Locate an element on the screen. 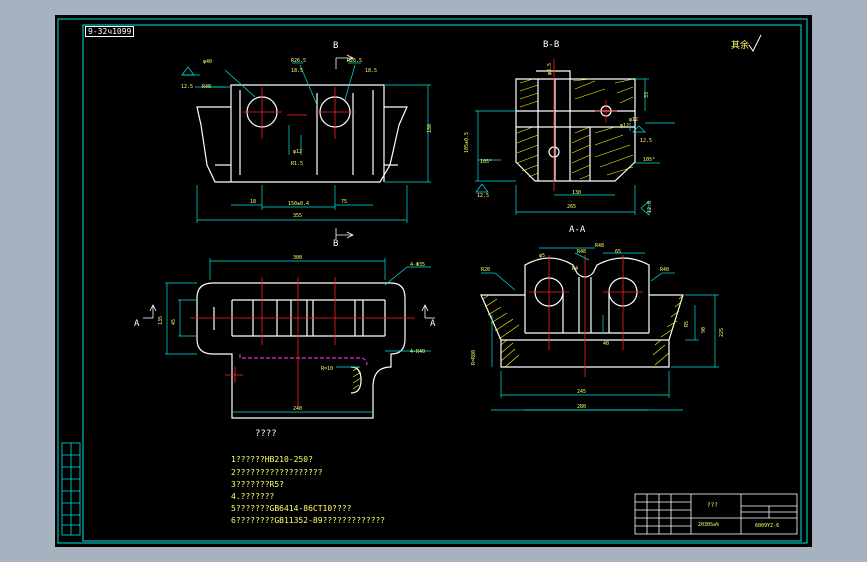  top-view: 300 240 135 45 4-Φ35 4-R40 R=10 is located at coordinates (289, 337).